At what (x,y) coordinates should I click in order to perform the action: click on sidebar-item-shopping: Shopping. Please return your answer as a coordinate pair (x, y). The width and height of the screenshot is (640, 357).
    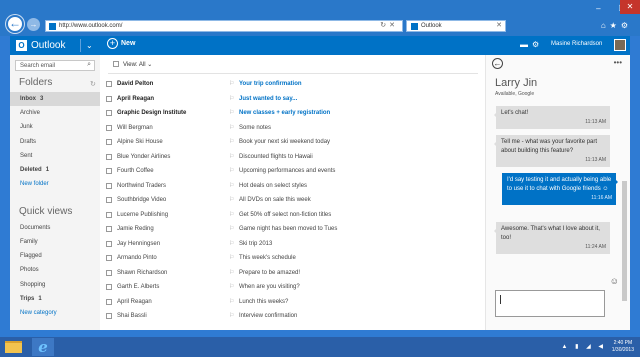
    Looking at the image, I should click on (55, 285).